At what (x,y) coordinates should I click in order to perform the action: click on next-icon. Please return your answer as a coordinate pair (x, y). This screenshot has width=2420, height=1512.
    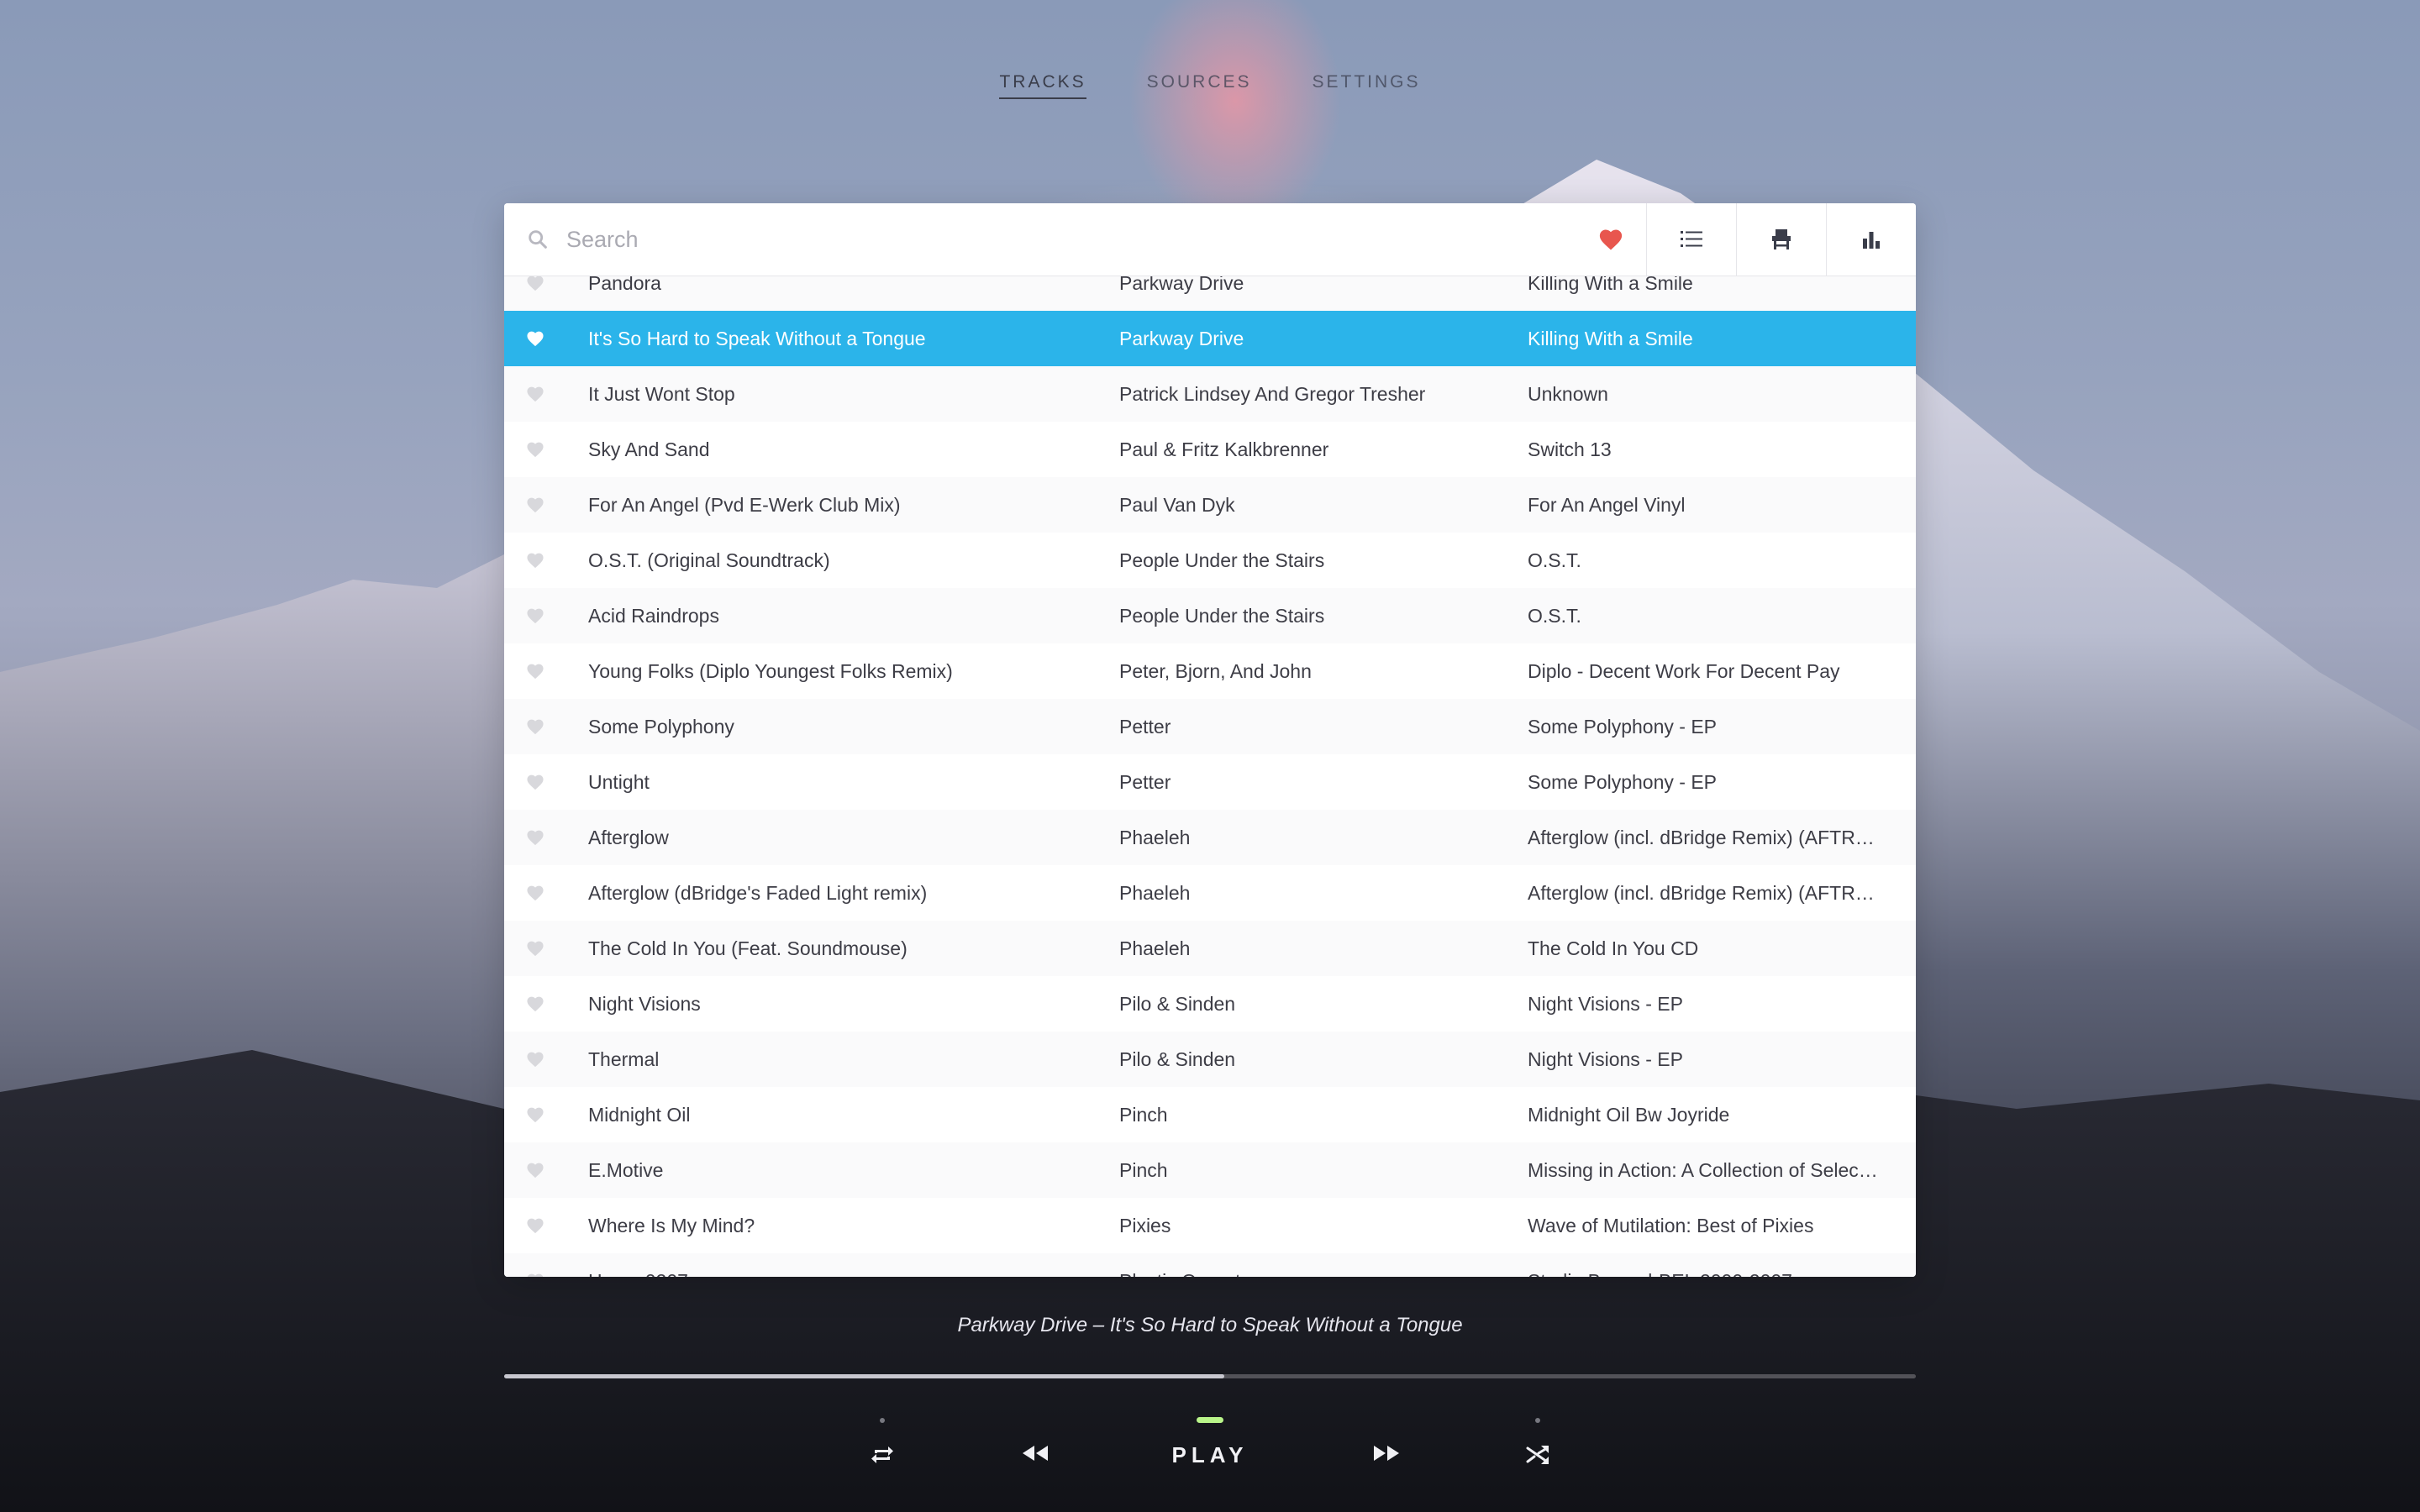
    Looking at the image, I should click on (1386, 1453).